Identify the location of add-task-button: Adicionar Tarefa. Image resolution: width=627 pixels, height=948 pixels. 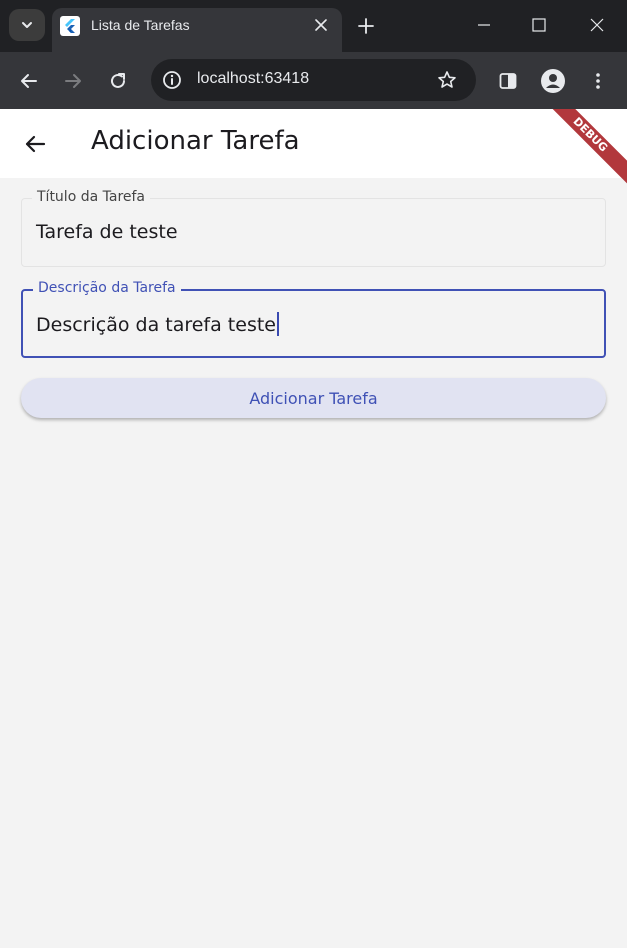
(313, 398).